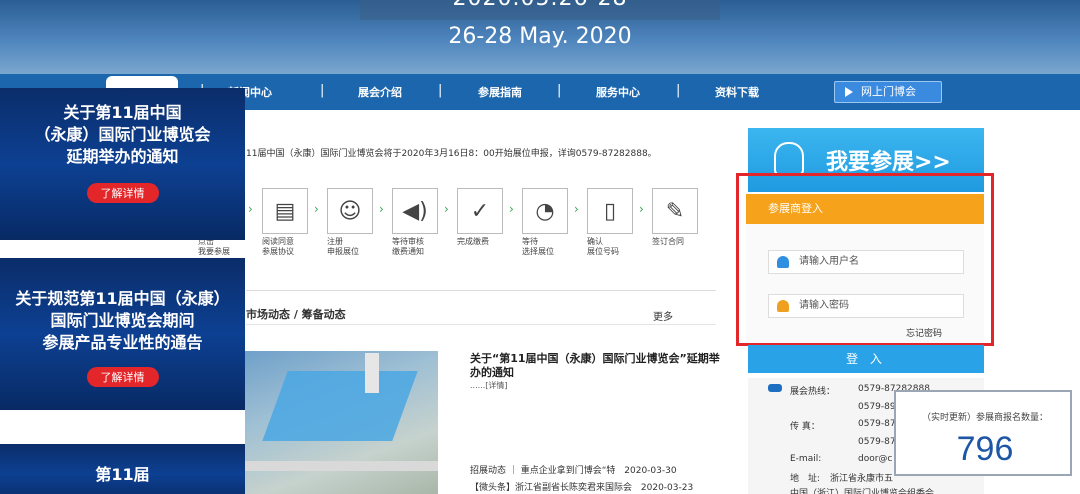 The width and height of the screenshot is (1080, 494). Describe the element at coordinates (285, 211) in the screenshot. I see `document-icon: ▤` at that location.